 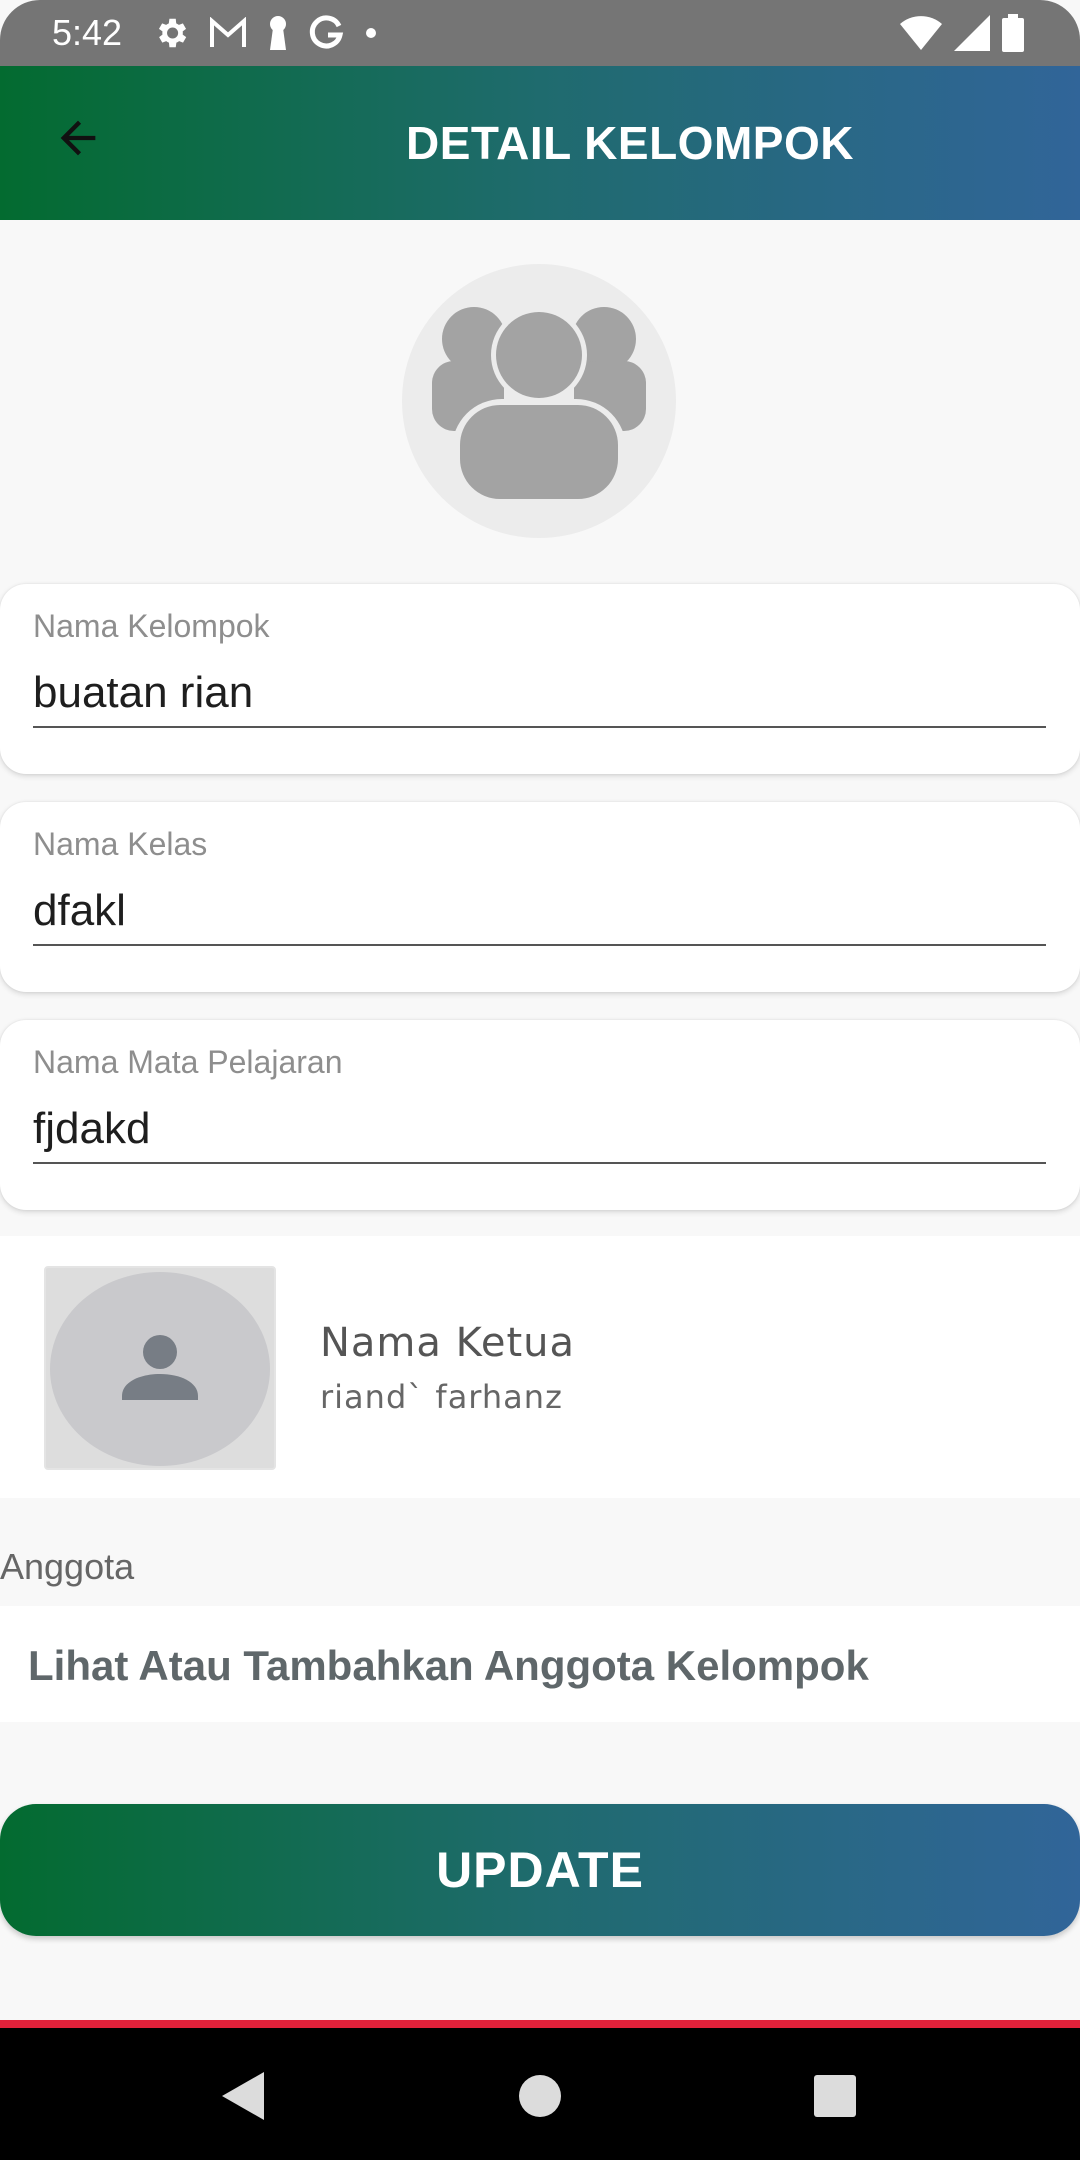 I want to click on nav-recents-button, so click(x=835, y=2098).